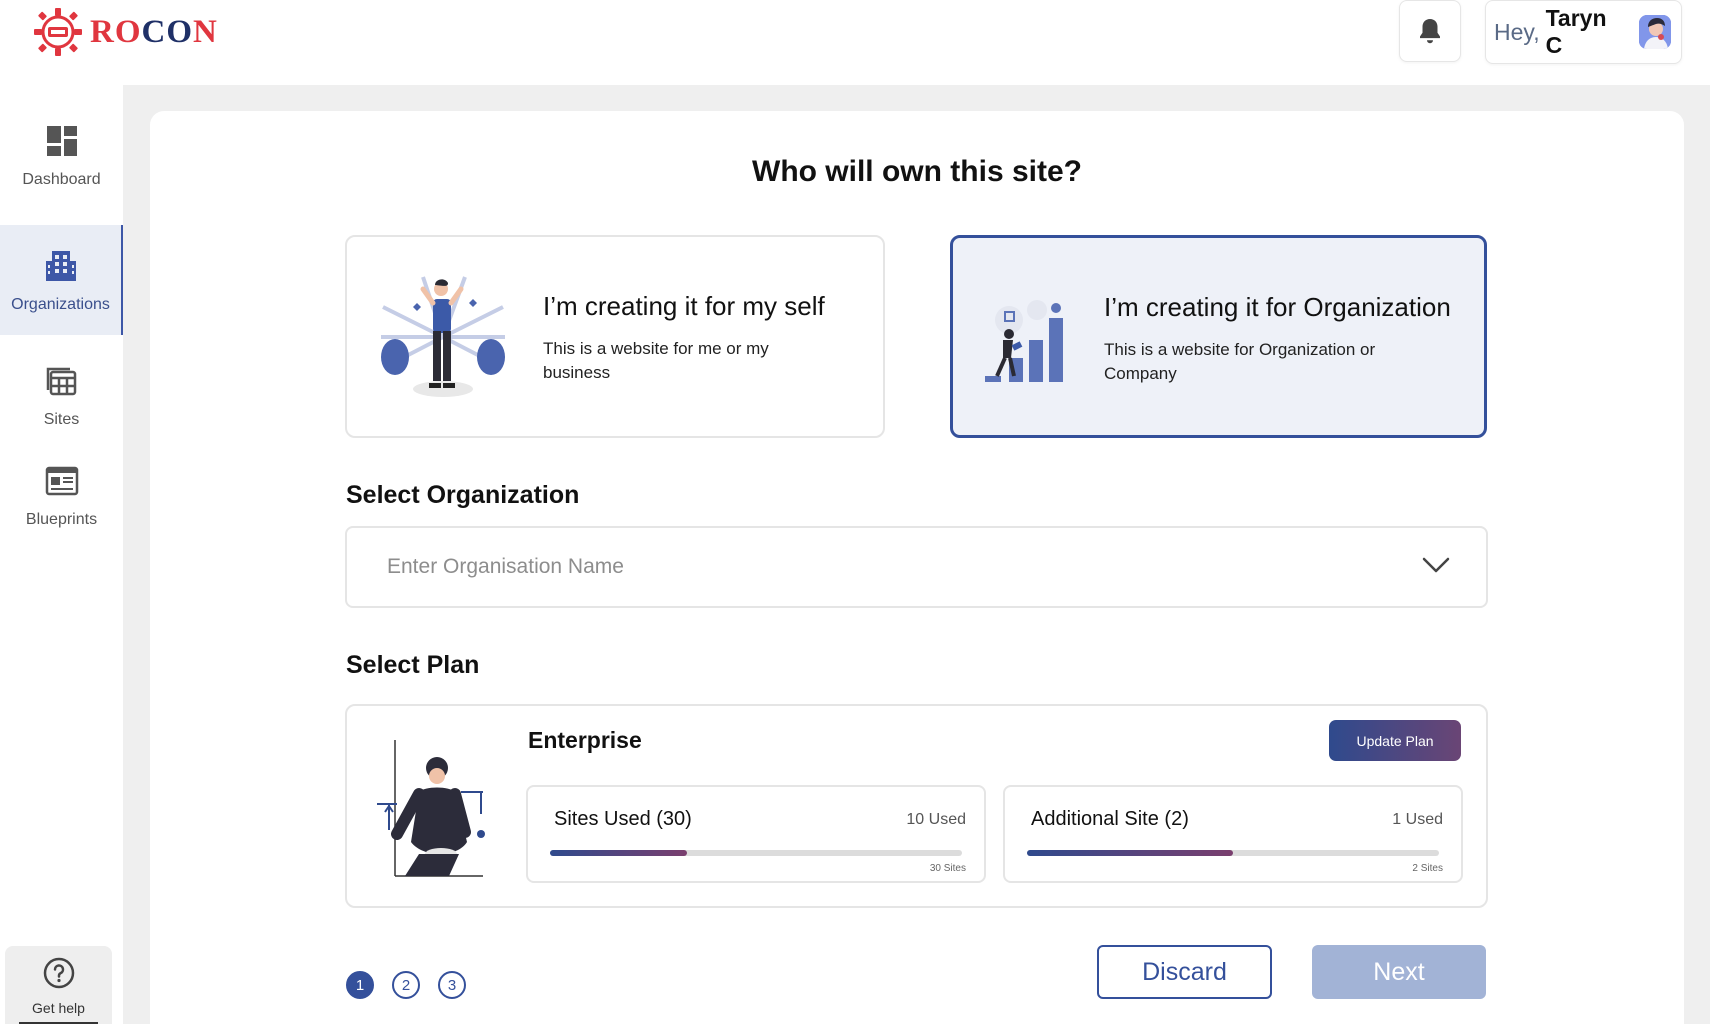 This screenshot has width=1710, height=1024. Describe the element at coordinates (61, 519) in the screenshot. I see `sidebar-item-label: Blueprints` at that location.